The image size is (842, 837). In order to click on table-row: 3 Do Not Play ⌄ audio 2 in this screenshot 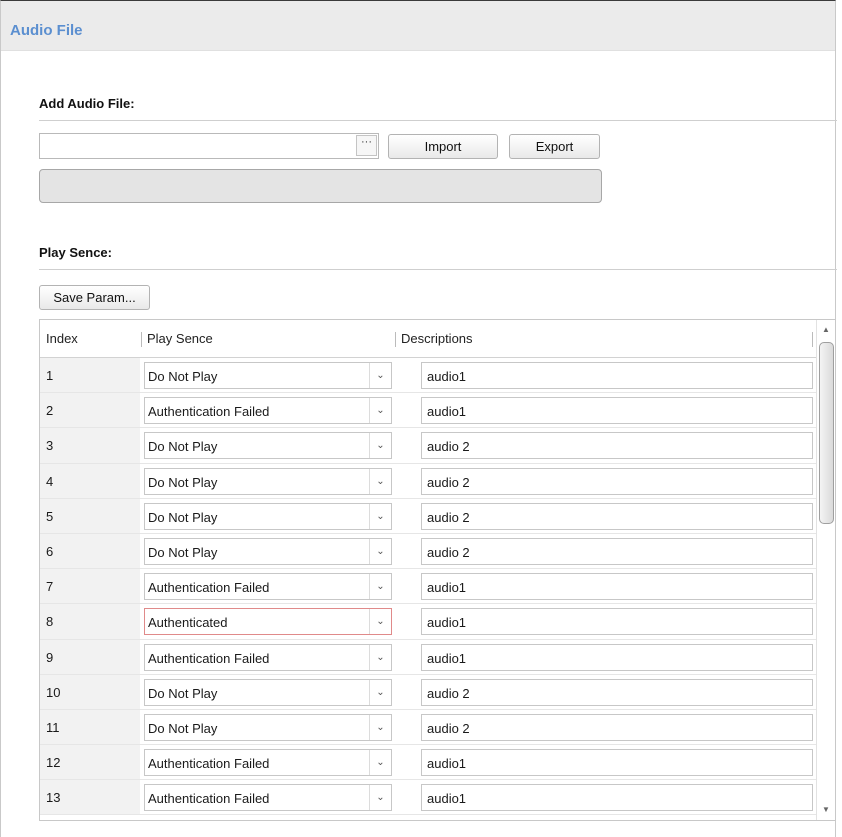, I will do `click(428, 446)`.